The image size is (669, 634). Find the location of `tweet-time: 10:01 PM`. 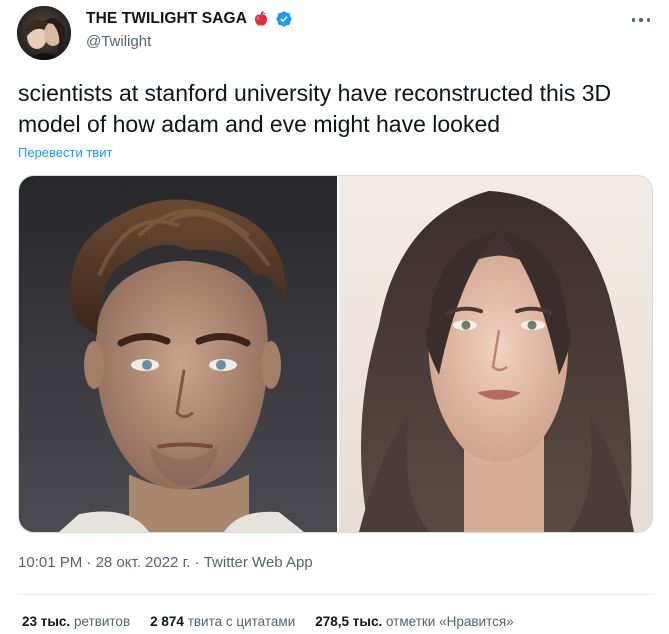

tweet-time: 10:01 PM is located at coordinates (50, 562).